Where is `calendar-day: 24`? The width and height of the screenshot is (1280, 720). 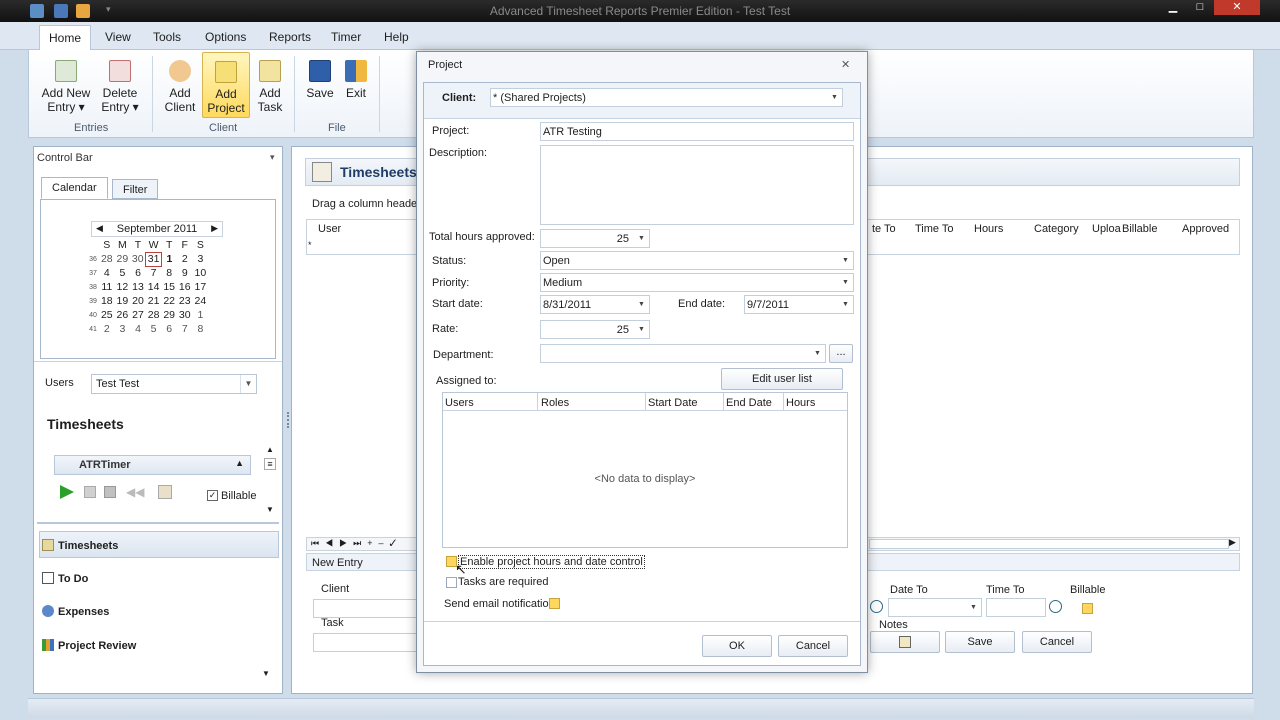 calendar-day: 24 is located at coordinates (201, 301).